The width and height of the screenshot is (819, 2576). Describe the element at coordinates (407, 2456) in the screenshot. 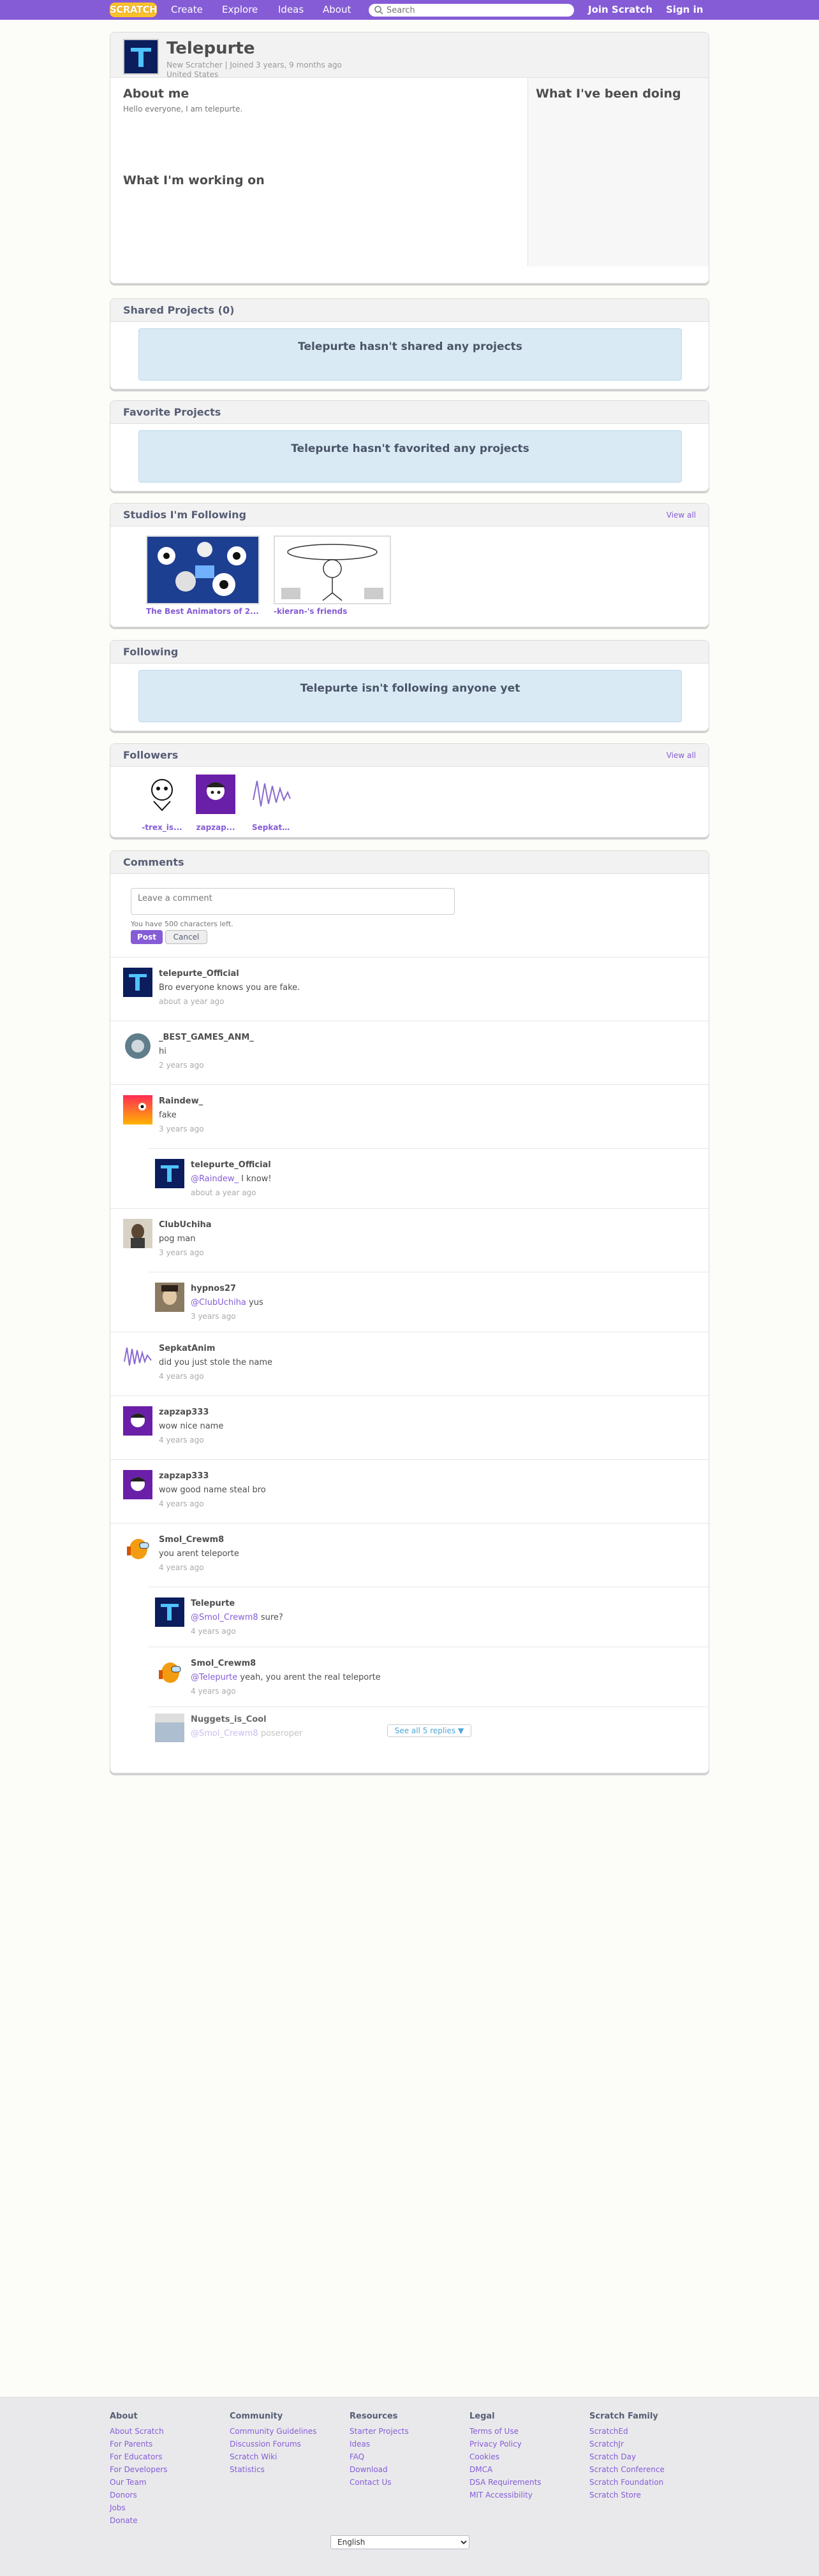

I see `footer-link: FAQ` at that location.